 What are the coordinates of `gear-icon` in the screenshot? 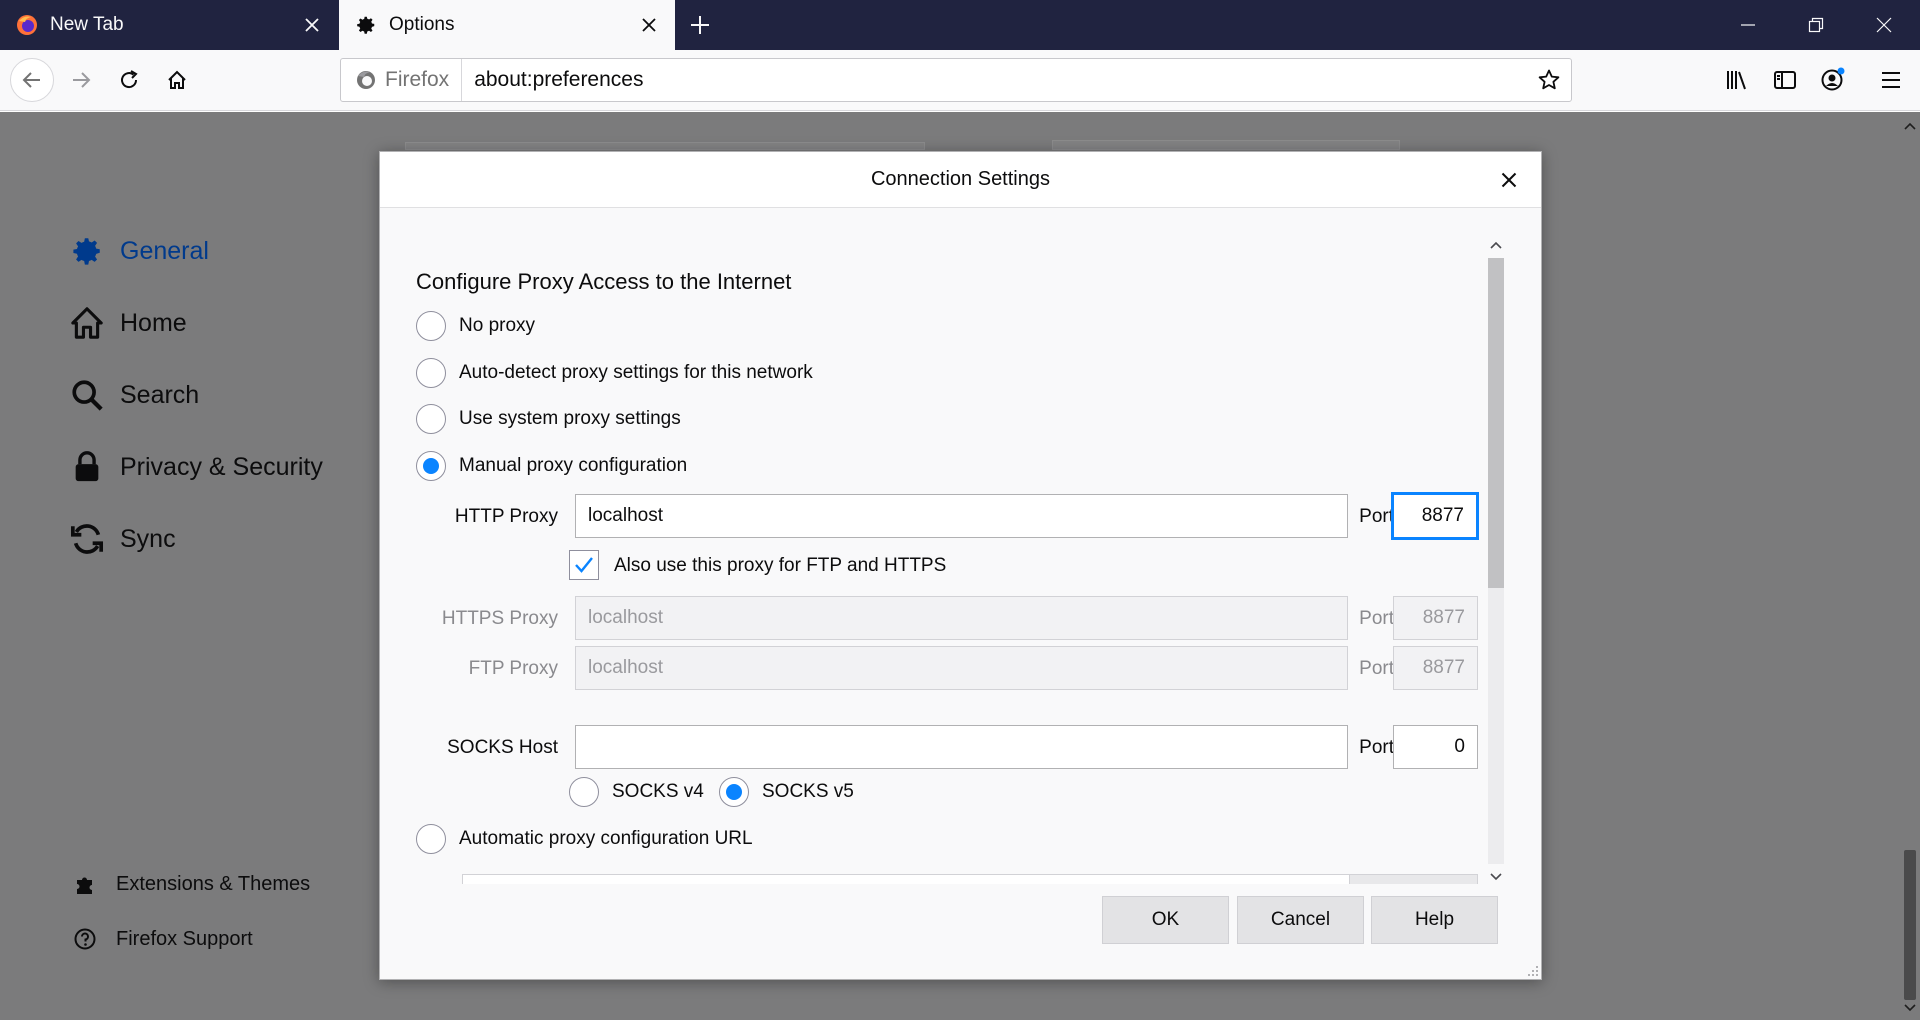 It's located at (87, 251).